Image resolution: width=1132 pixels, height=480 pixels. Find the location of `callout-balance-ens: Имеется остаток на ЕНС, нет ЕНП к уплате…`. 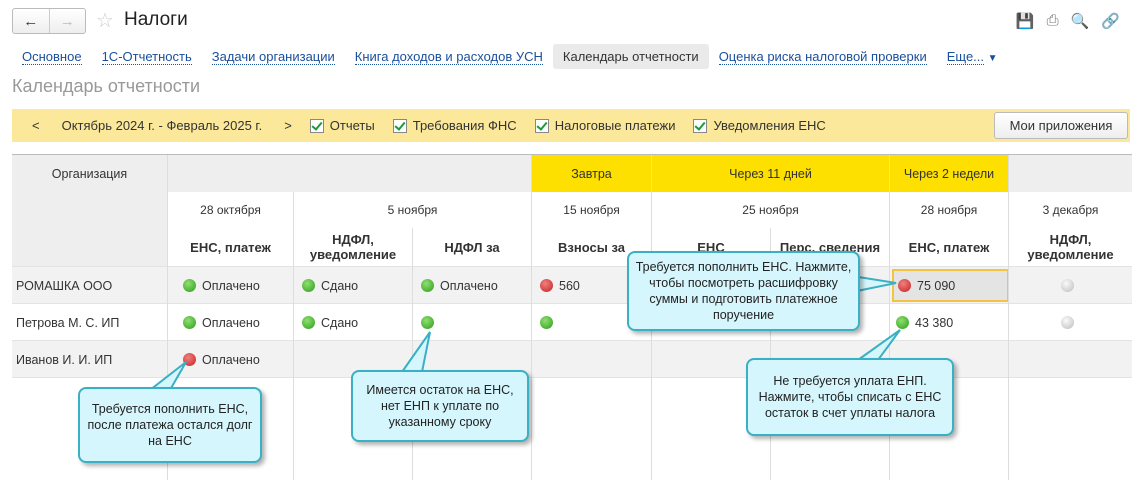

callout-balance-ens: Имеется остаток на ЕНС, нет ЕНП к уплате… is located at coordinates (440, 406).